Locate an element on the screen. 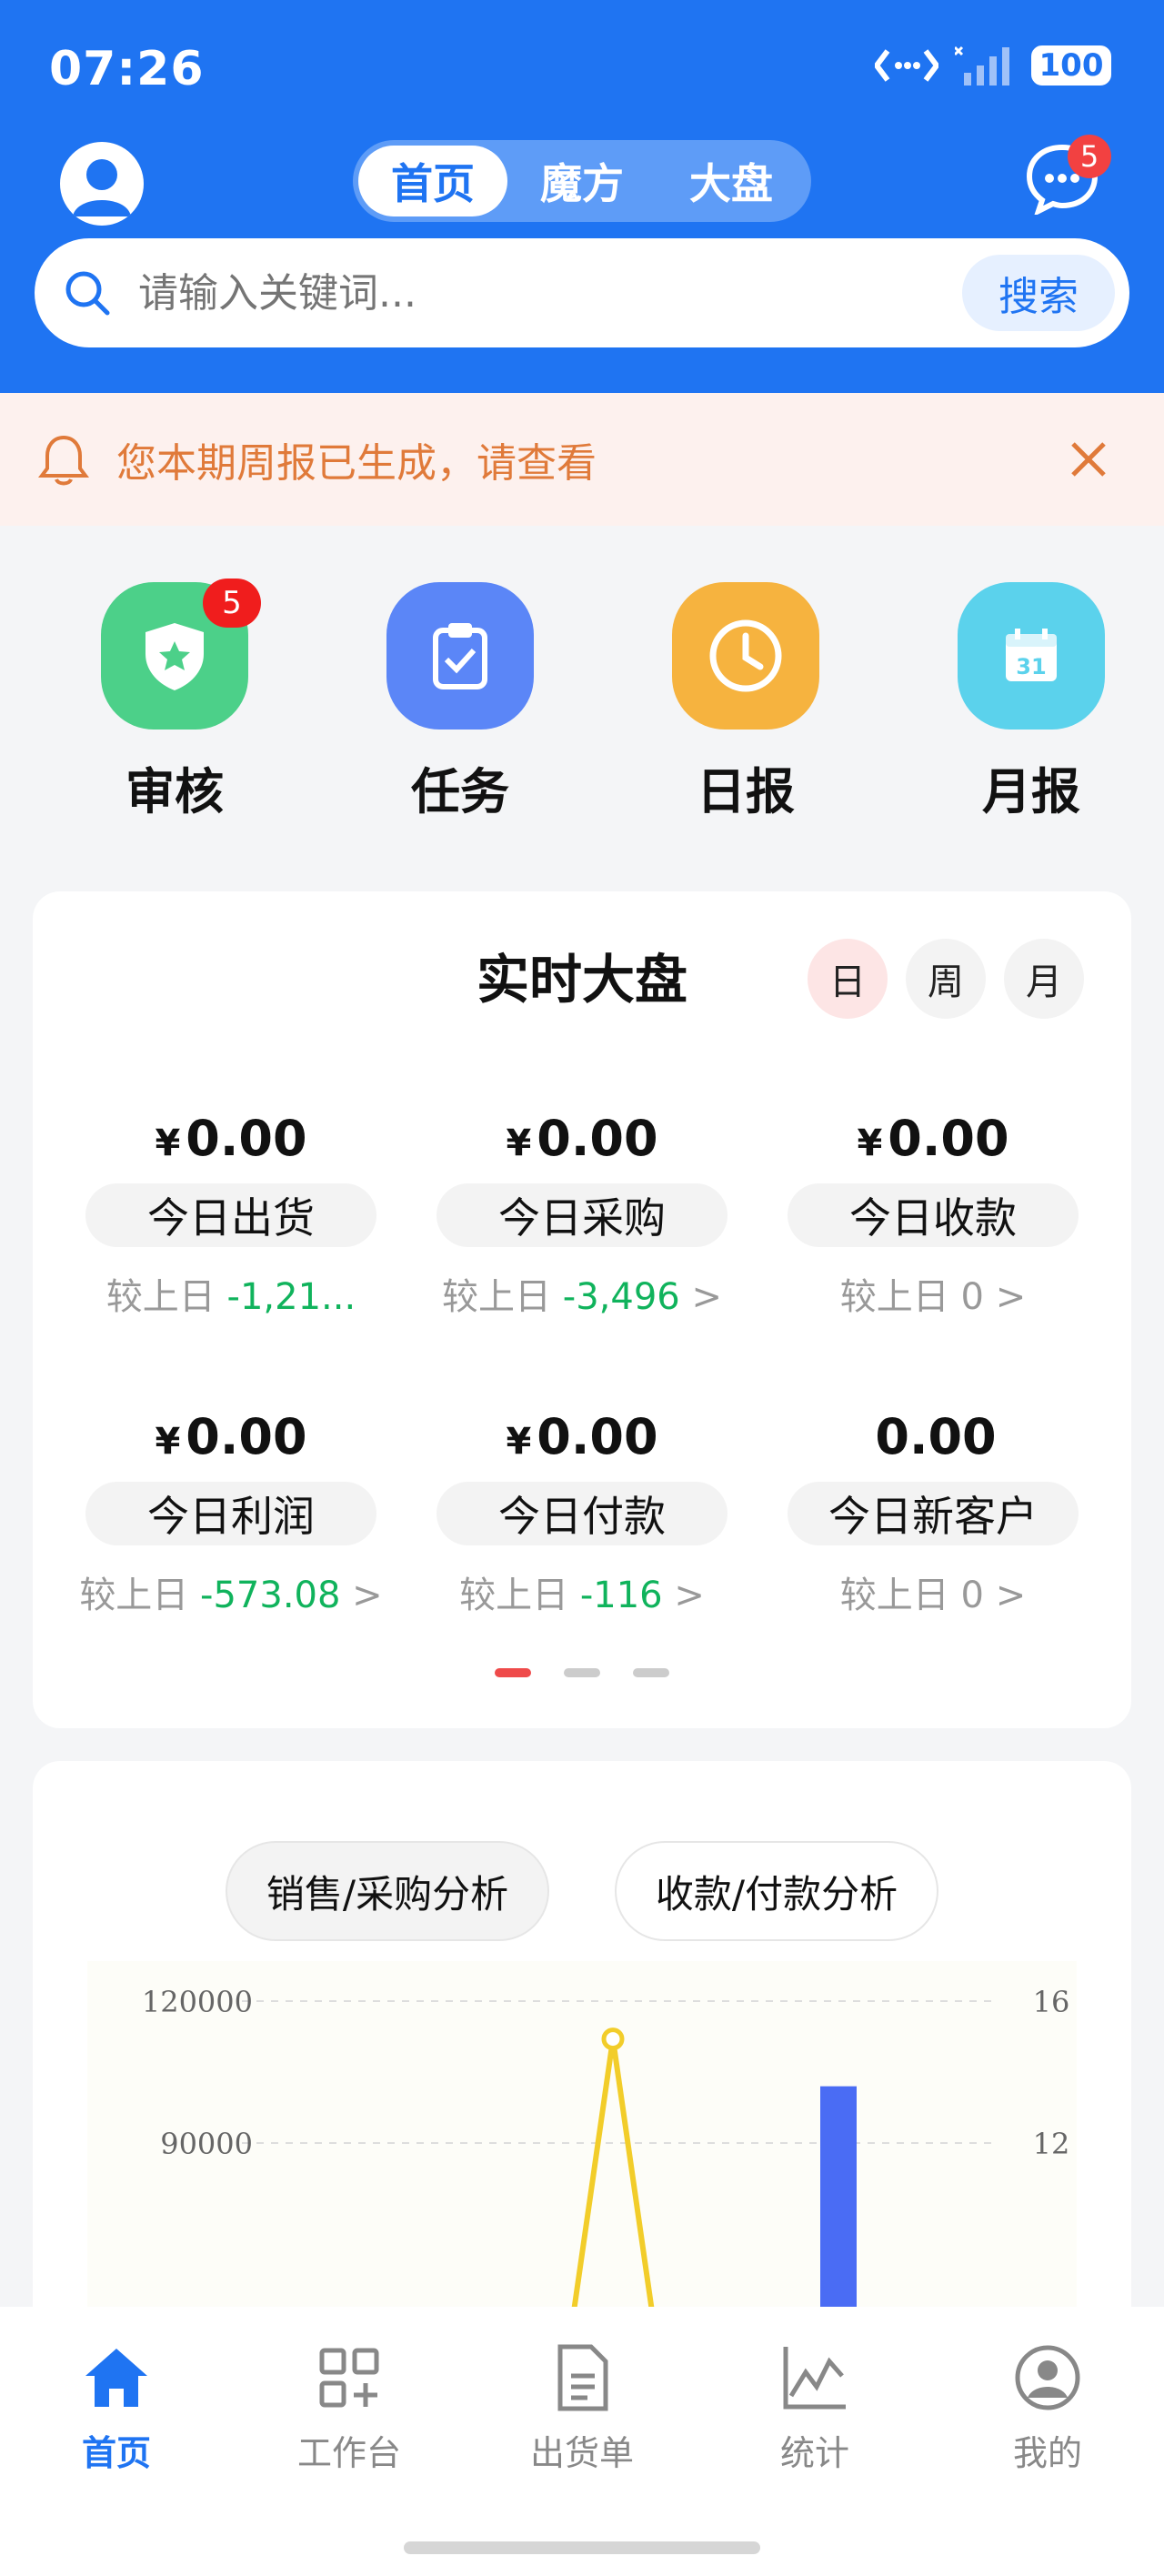  tabbar-shipment: 出货单 is located at coordinates (582, 2409).